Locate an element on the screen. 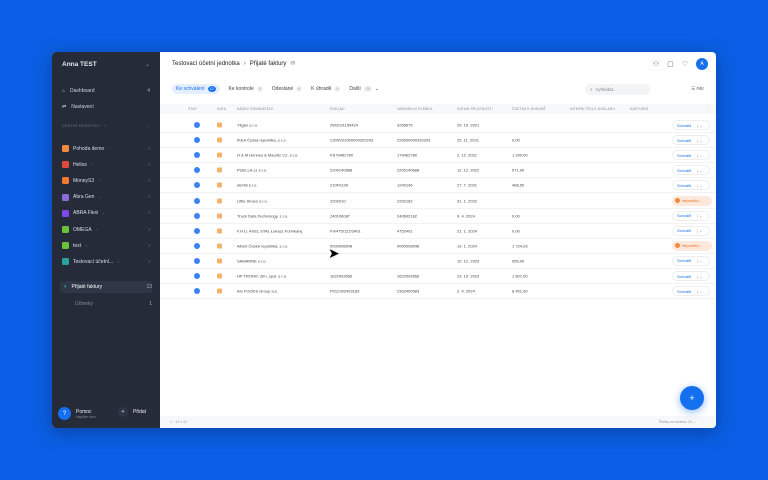  add-icon: + is located at coordinates (105, 126).